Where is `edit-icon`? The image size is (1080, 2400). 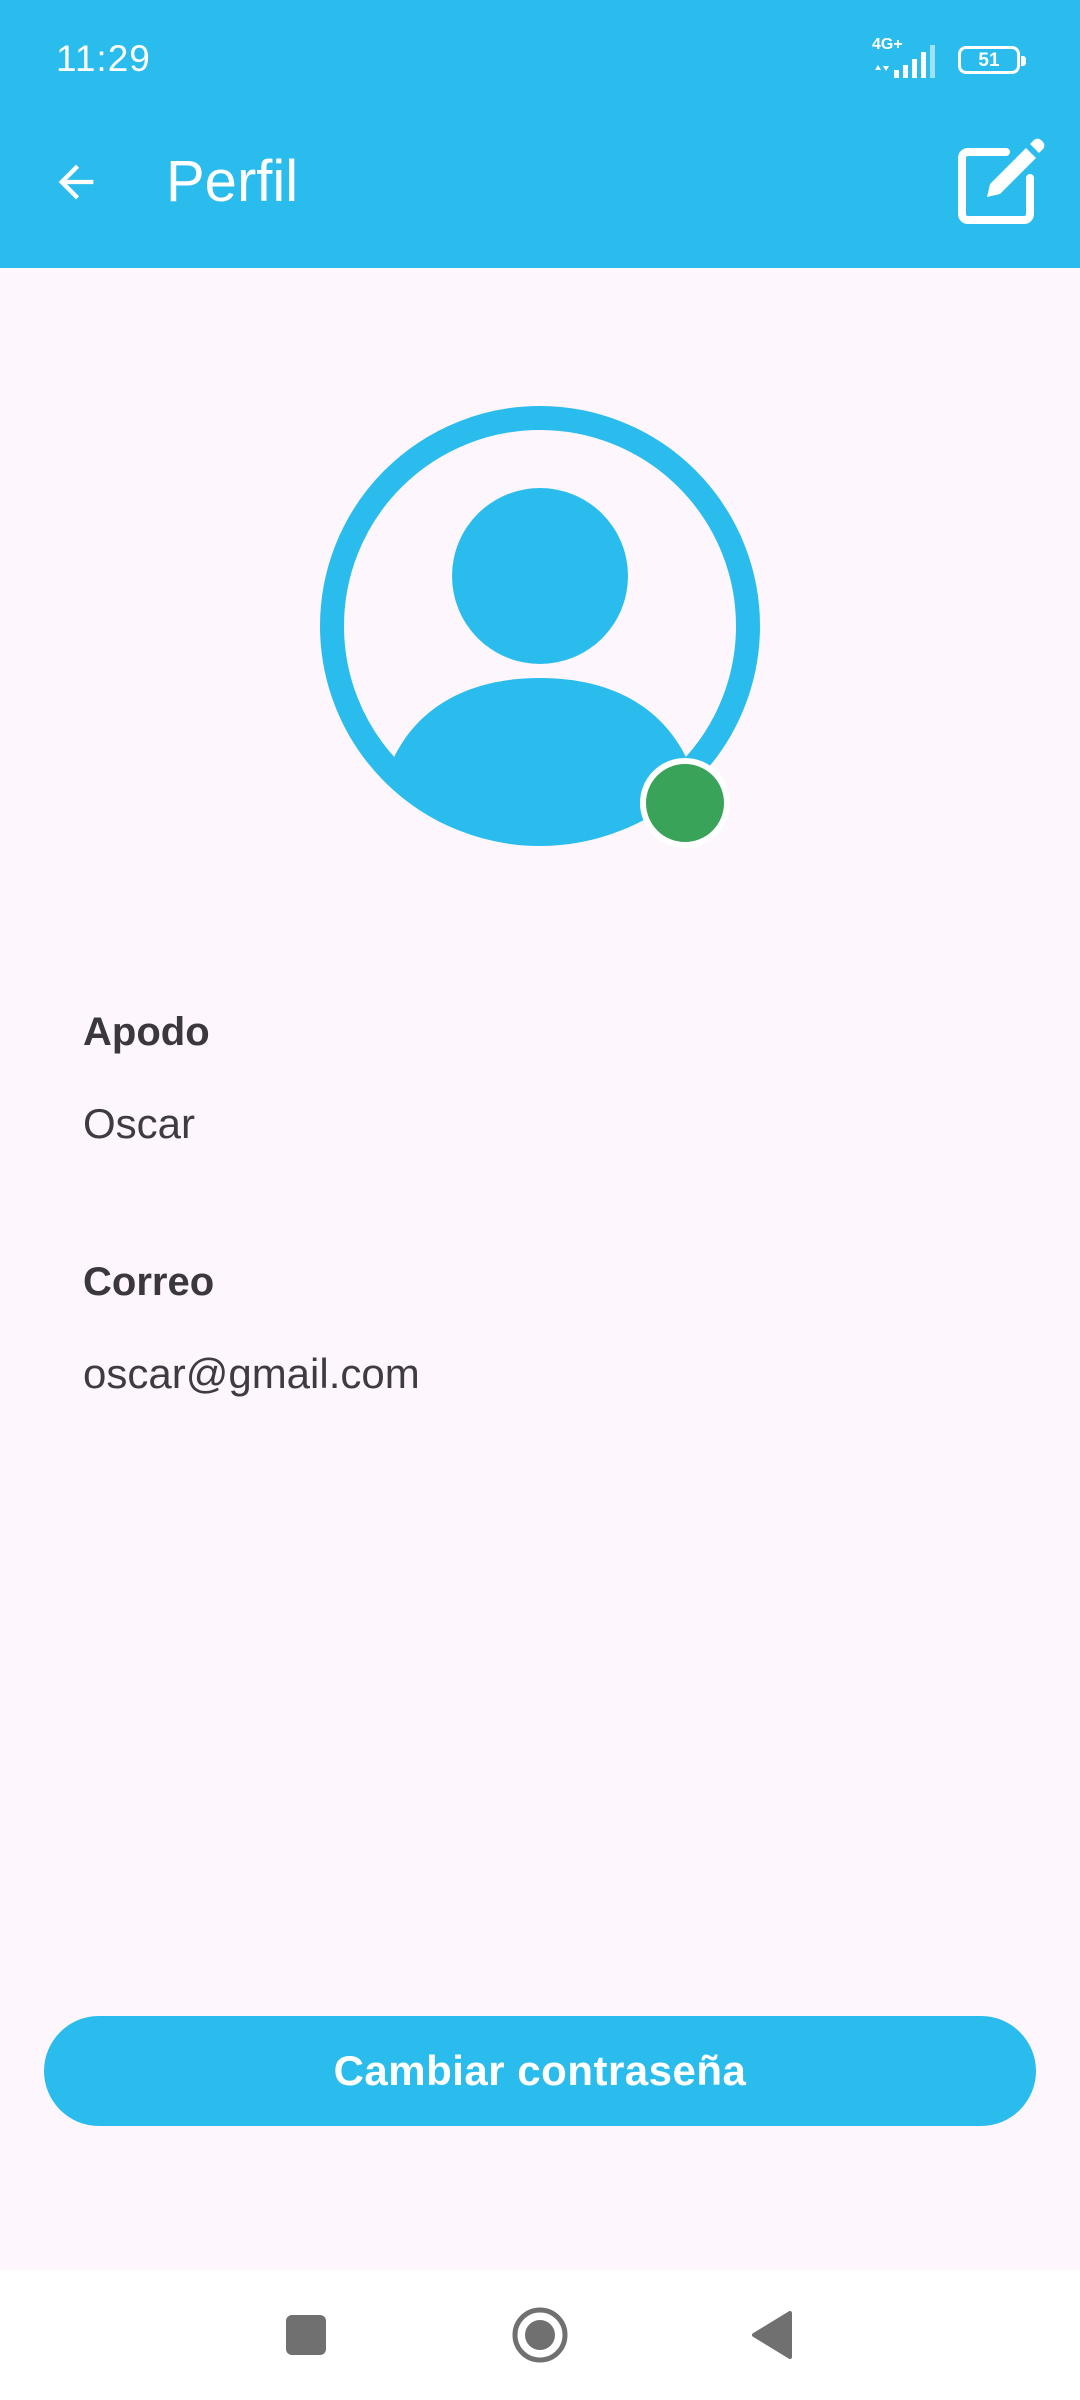 edit-icon is located at coordinates (1001, 181).